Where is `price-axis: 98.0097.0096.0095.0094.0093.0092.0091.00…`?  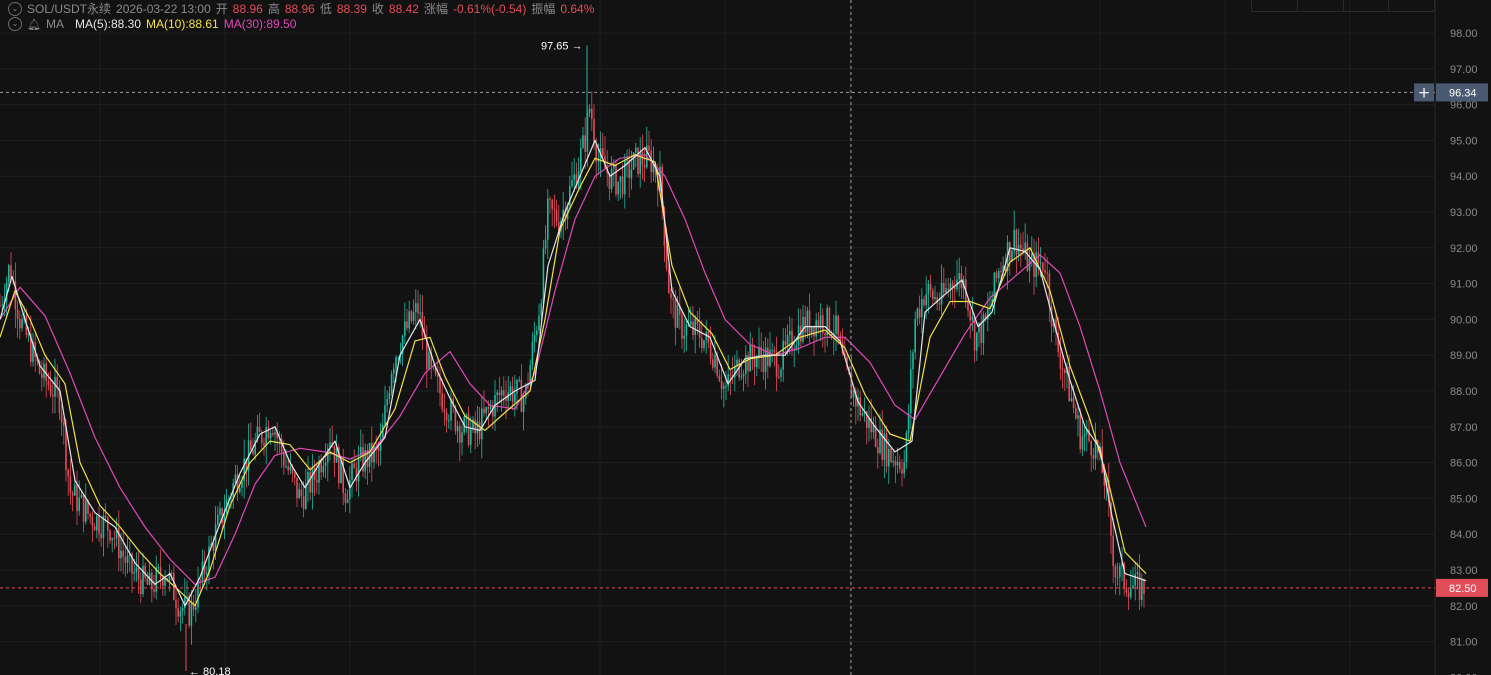 price-axis: 98.0097.0096.0095.0094.0093.0092.0091.00… is located at coordinates (1451, 351).